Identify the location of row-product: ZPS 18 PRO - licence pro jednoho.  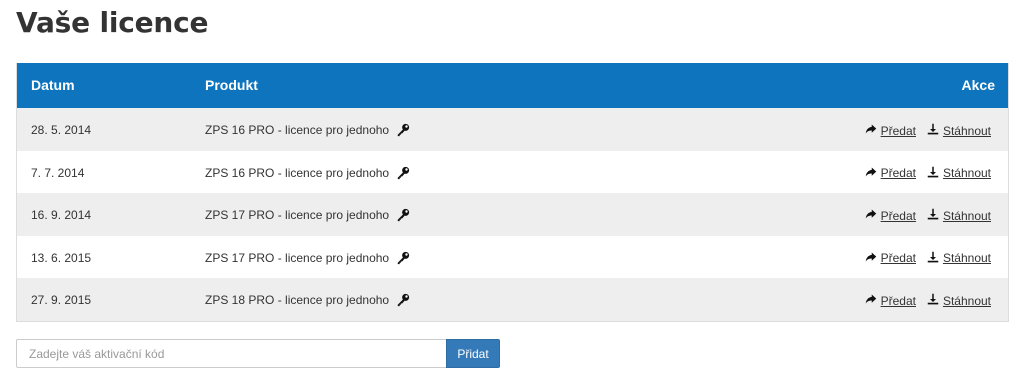
(307, 300).